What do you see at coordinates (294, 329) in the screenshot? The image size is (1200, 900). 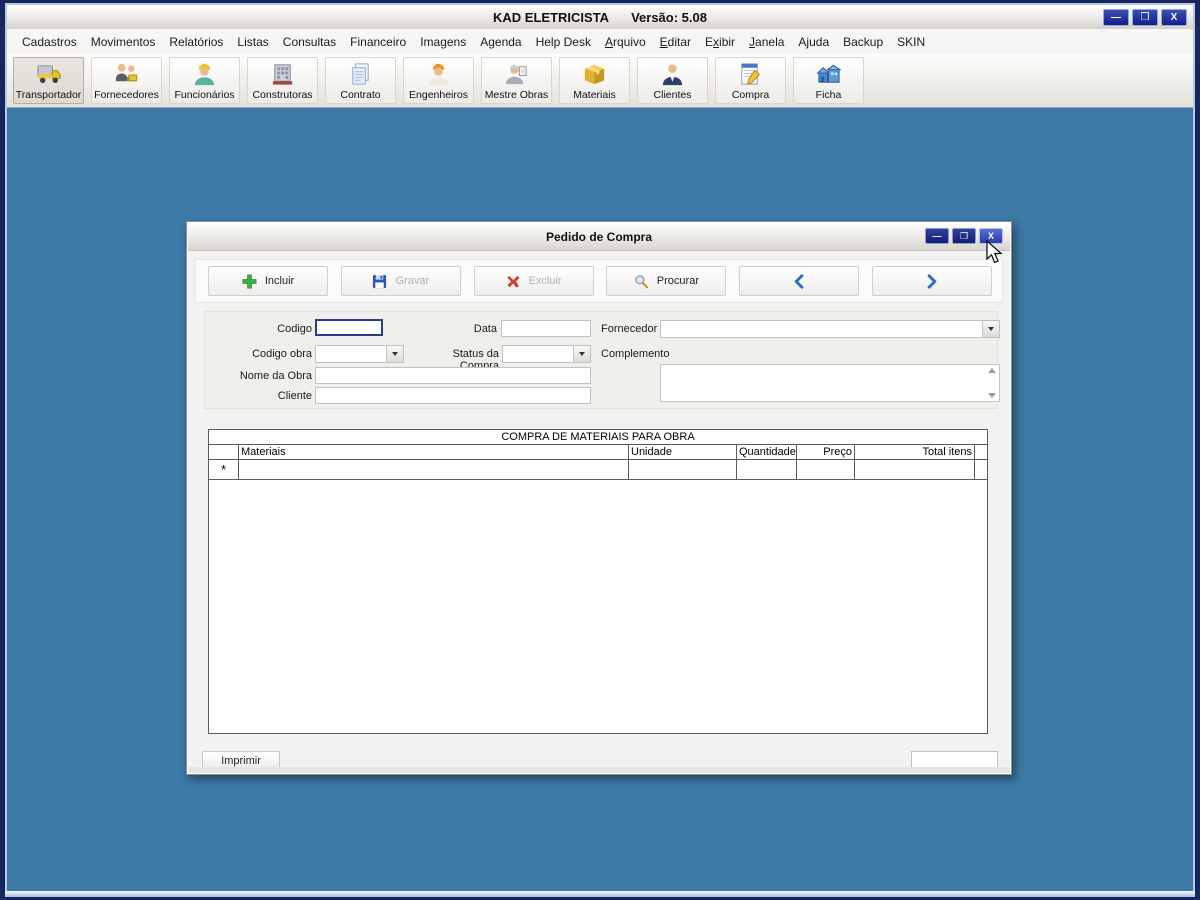 I see `codigo-label: Codigo` at bounding box center [294, 329].